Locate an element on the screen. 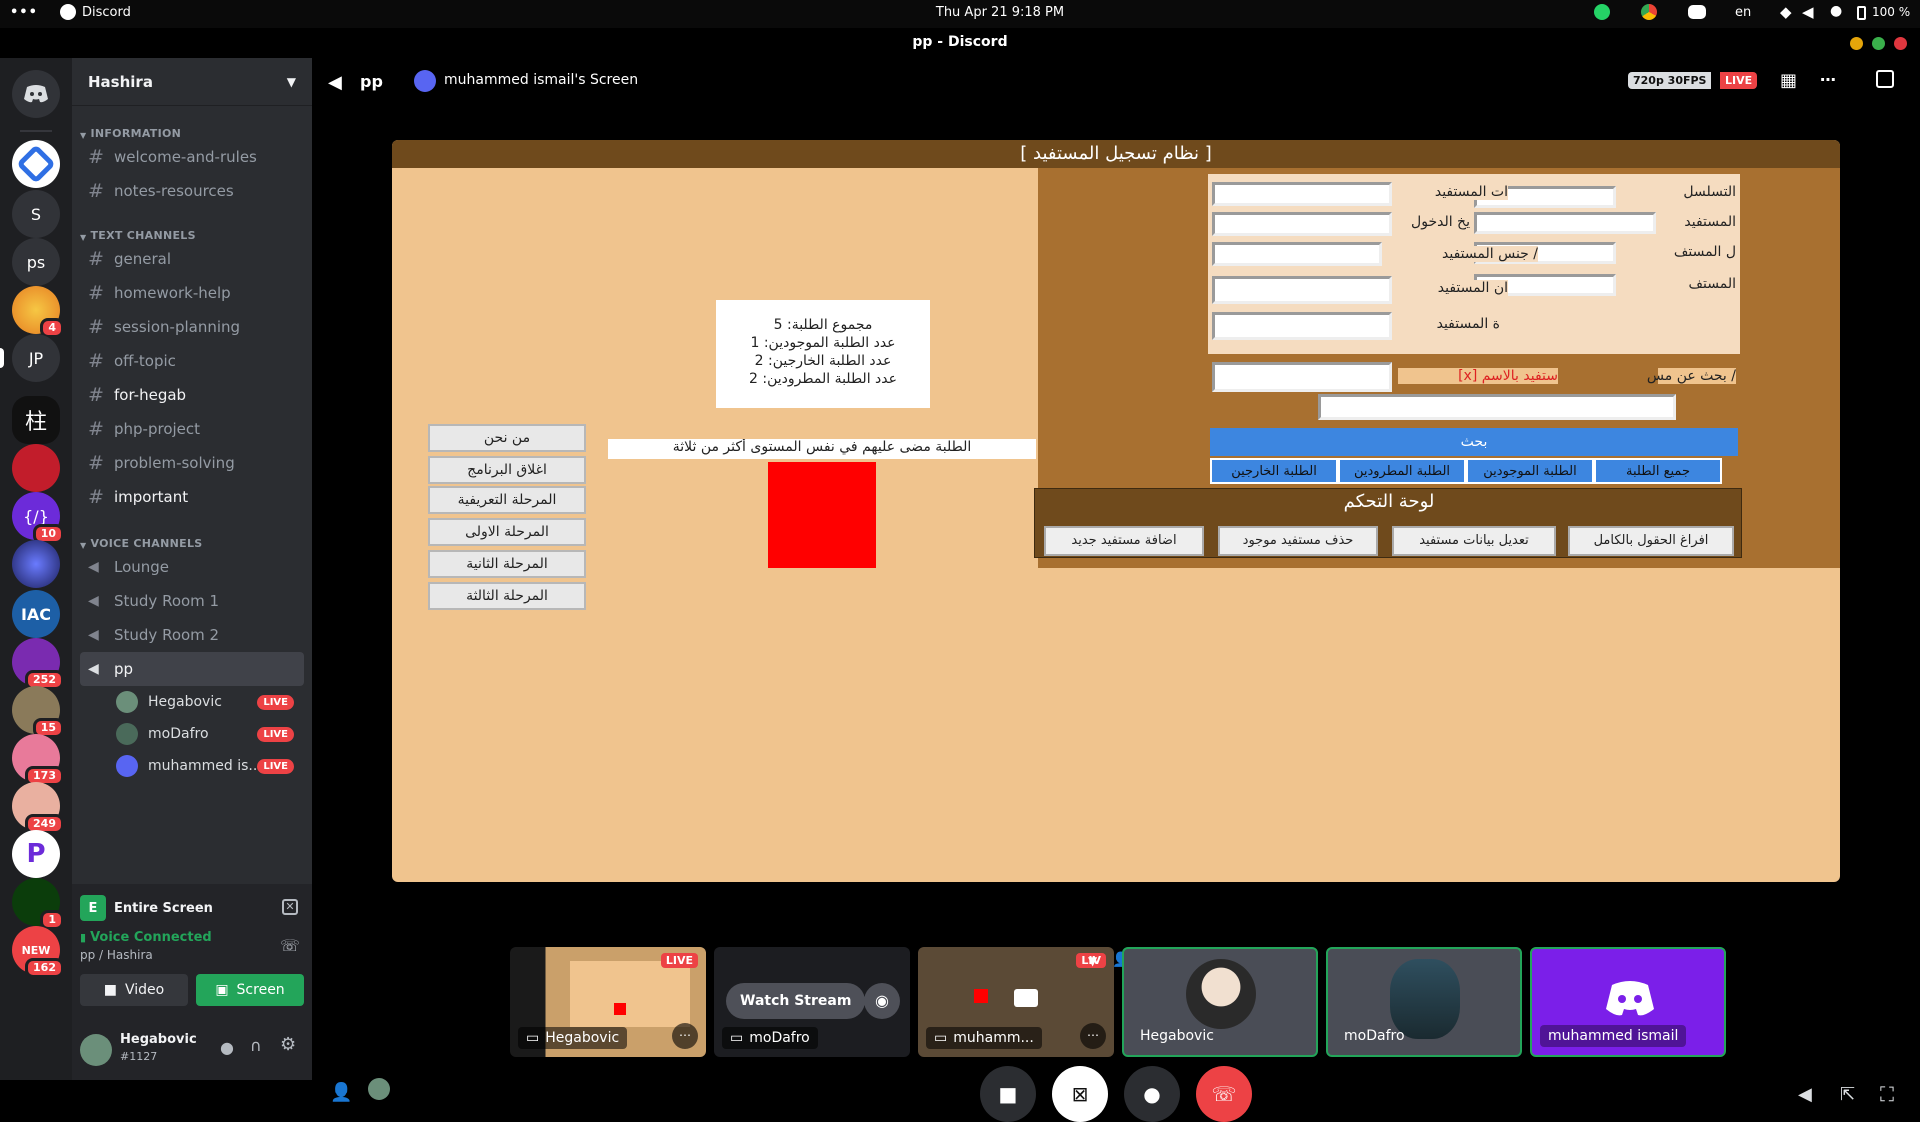  about-button: من نحن is located at coordinates (507, 438).